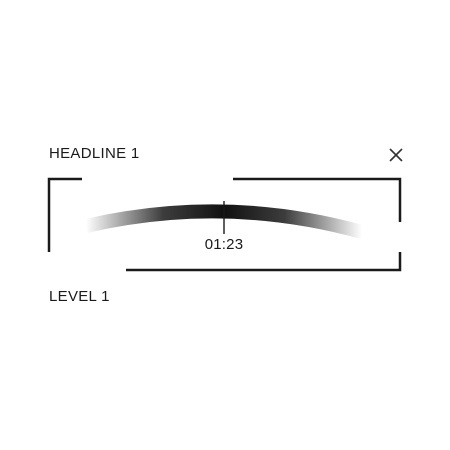 The width and height of the screenshot is (450, 450). I want to click on level-label: LEVEL 1, so click(79, 296).